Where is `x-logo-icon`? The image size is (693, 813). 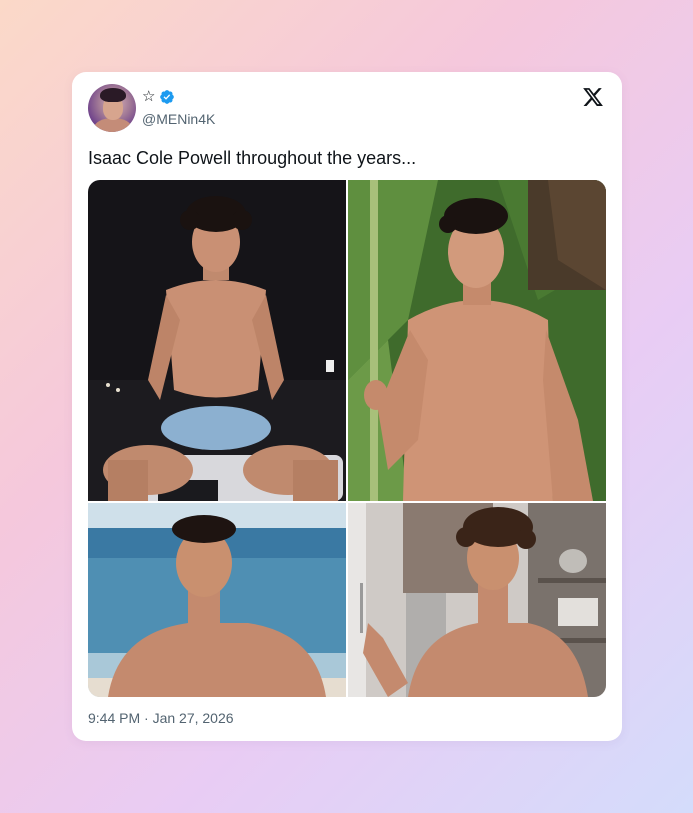
x-logo-icon is located at coordinates (593, 97).